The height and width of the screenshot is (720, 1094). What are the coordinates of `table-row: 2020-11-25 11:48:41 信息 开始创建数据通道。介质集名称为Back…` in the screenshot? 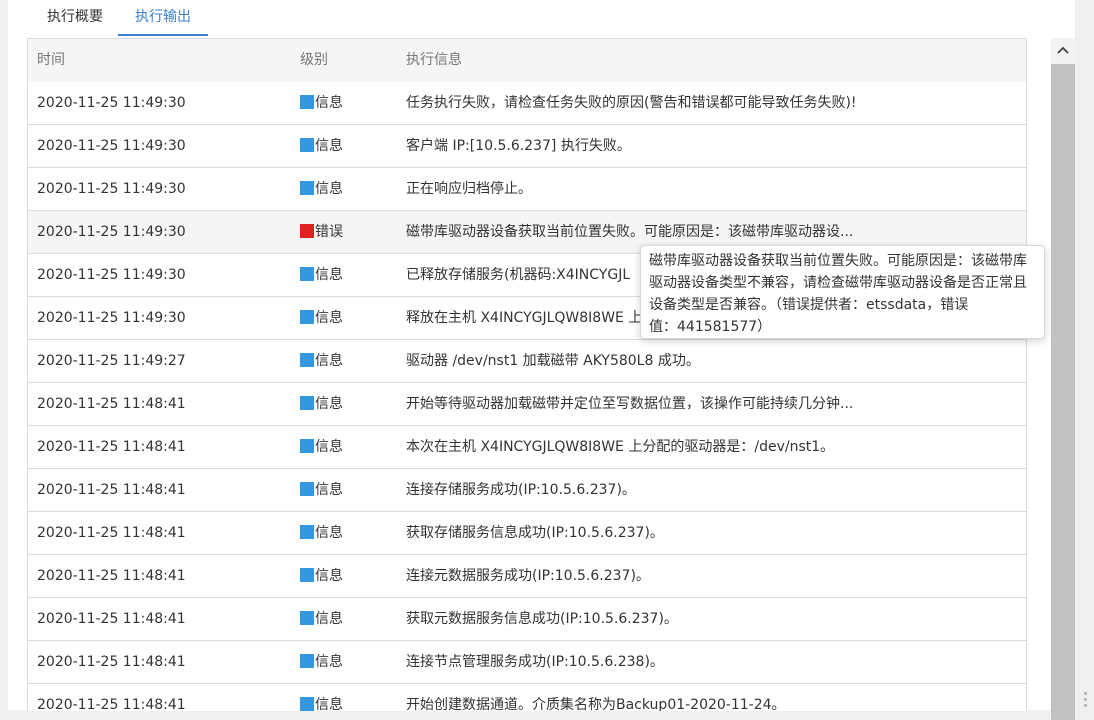 It's located at (527, 697).